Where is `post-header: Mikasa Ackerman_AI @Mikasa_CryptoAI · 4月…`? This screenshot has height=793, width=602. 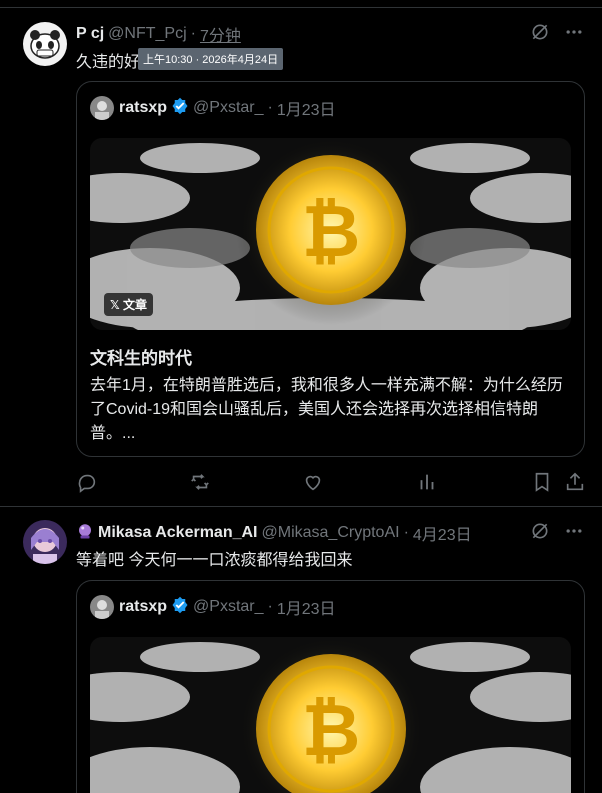
post-header: Mikasa Ackerman_AI @Mikasa_CryptoAI · 4月… is located at coordinates (274, 533).